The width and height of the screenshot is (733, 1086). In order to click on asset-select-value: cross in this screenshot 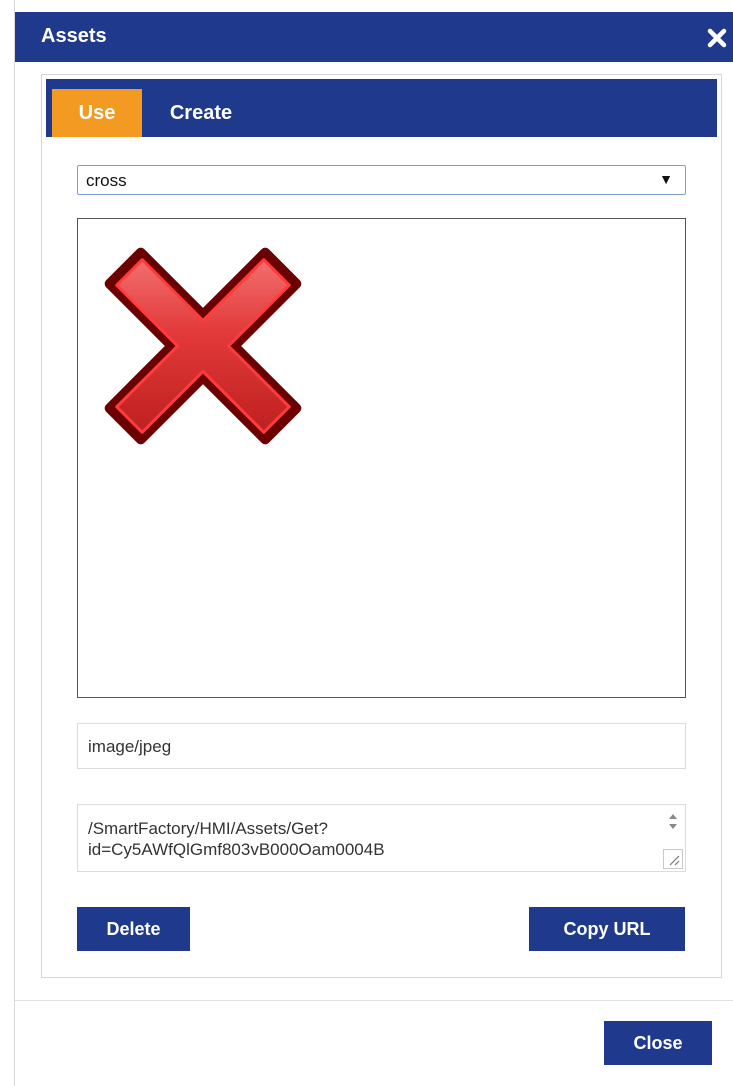, I will do `click(106, 180)`.